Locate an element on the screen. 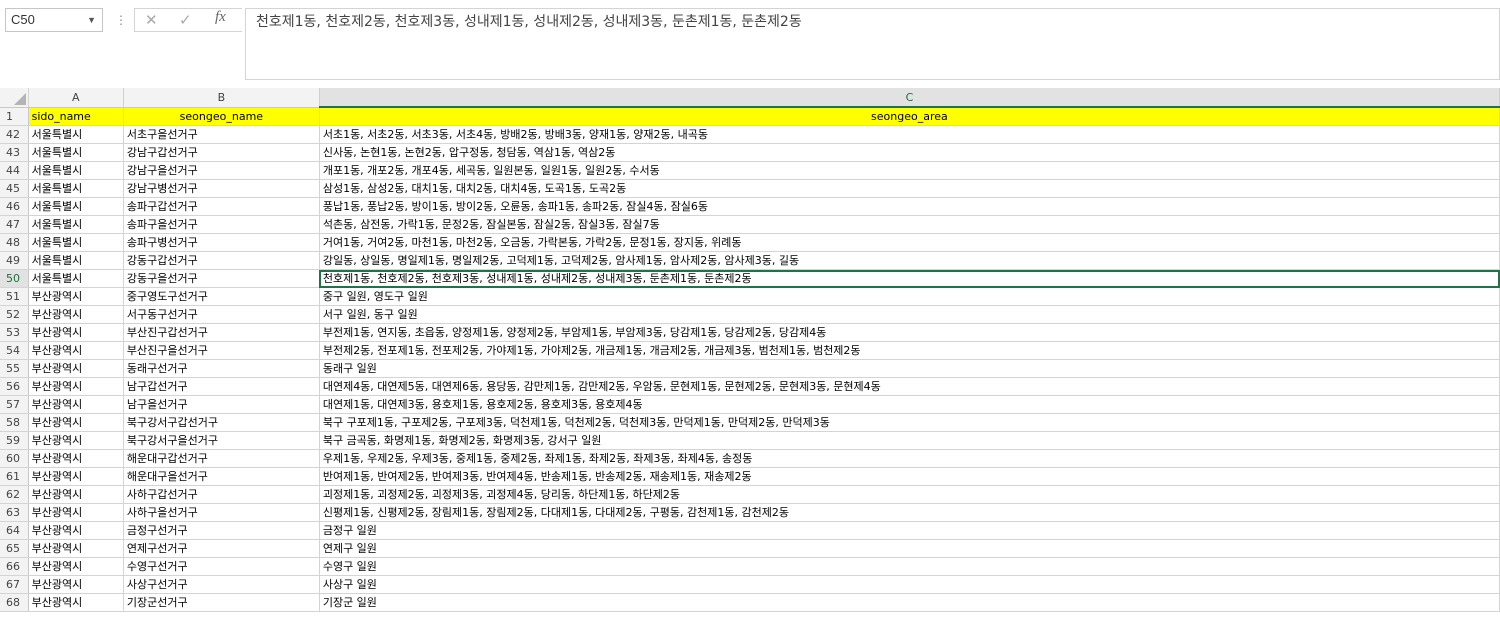 The height and width of the screenshot is (622, 1500). cell: 서구 일원, 동구 일원 is located at coordinates (909, 314).